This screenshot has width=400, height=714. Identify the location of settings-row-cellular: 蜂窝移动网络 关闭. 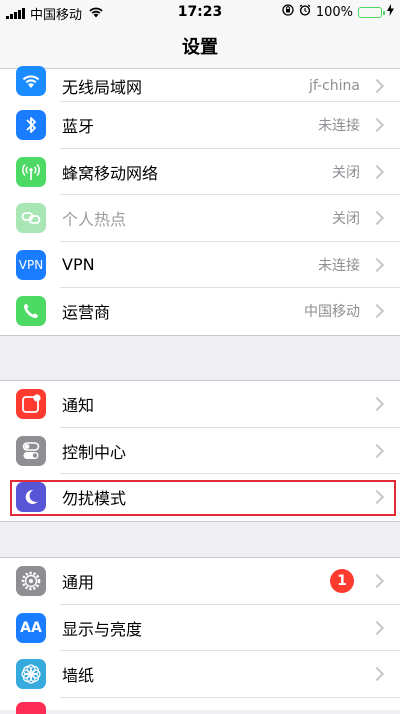
(200, 172).